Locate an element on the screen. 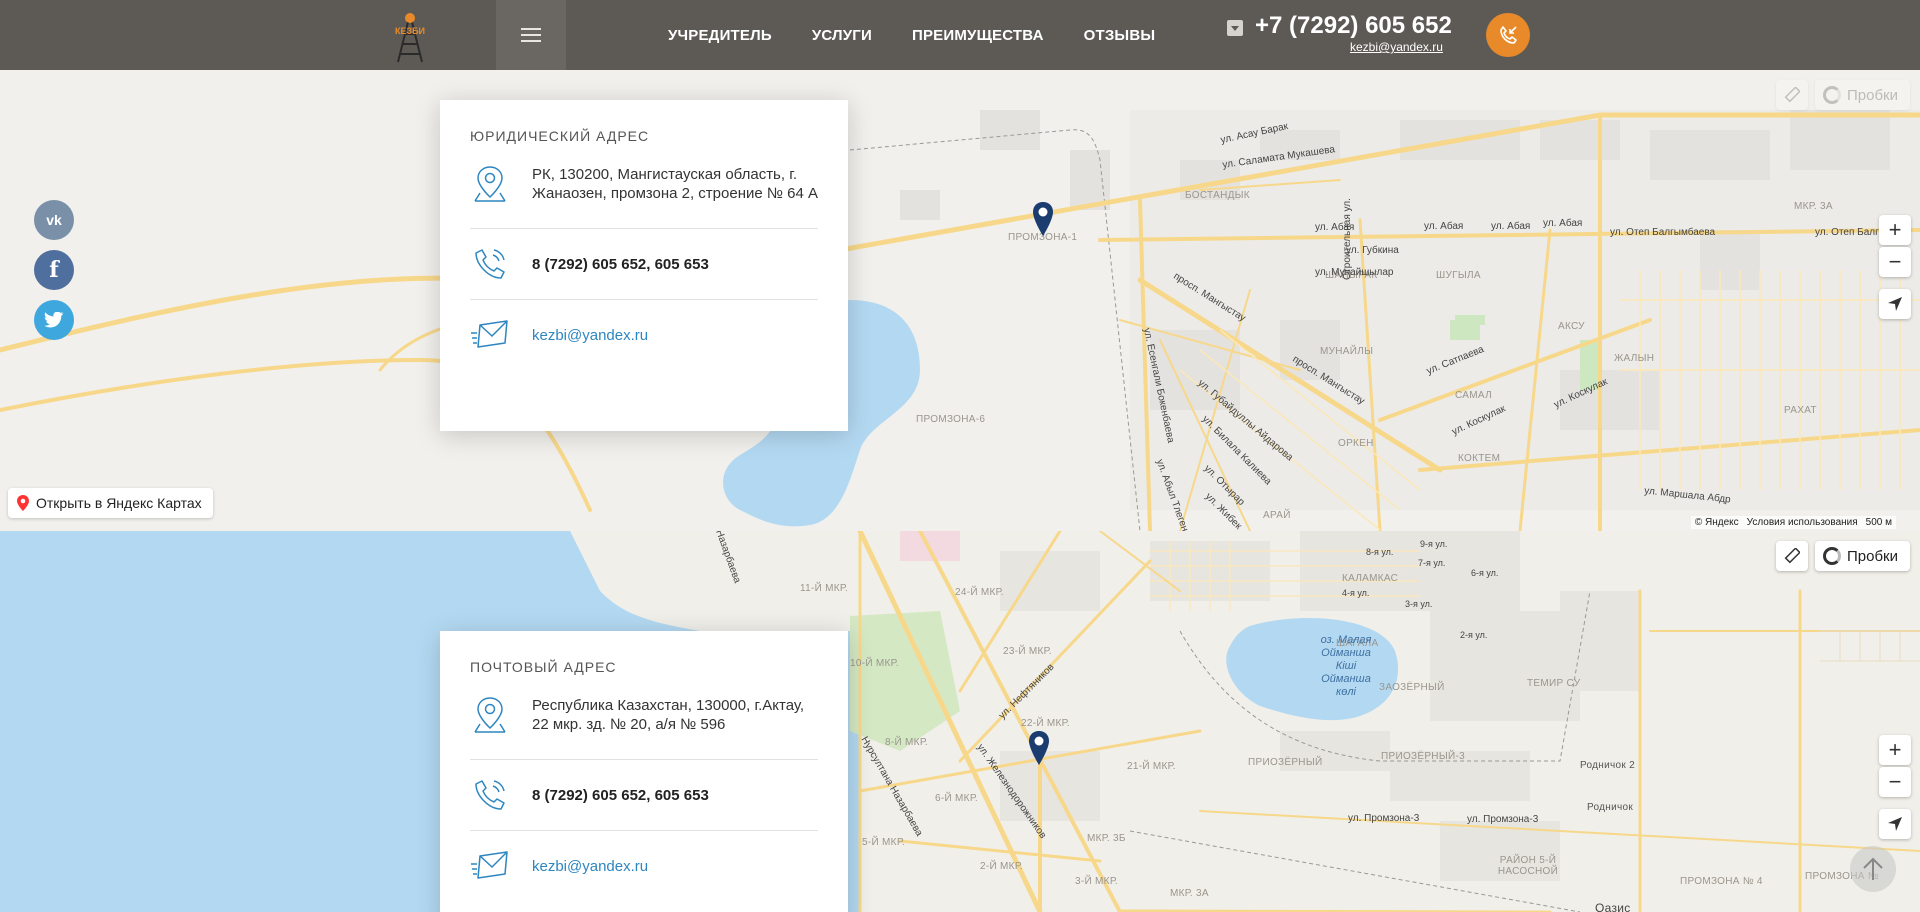 The height and width of the screenshot is (912, 1920). postal-email-link: kezbi@yandex.ru is located at coordinates (590, 866).